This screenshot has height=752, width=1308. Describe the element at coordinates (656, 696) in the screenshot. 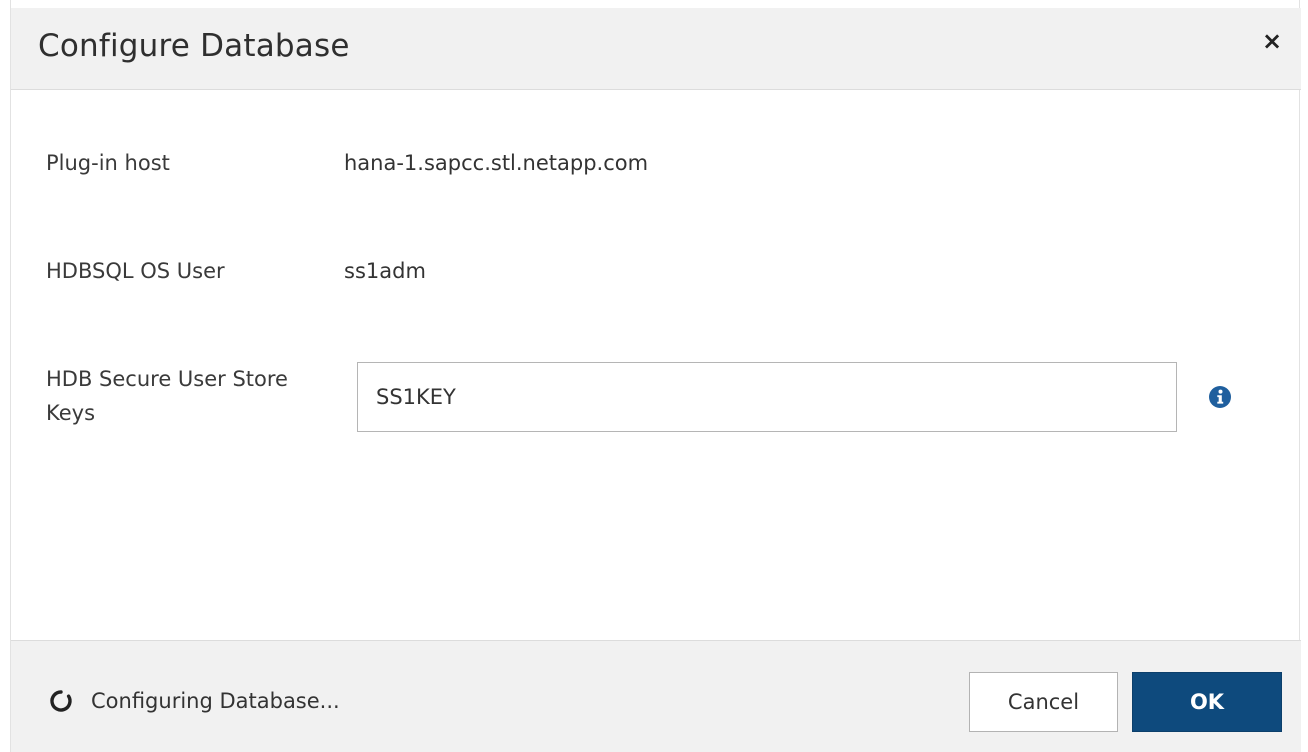

I see `dialog-footer: Configuring Database... Cancel OK` at that location.